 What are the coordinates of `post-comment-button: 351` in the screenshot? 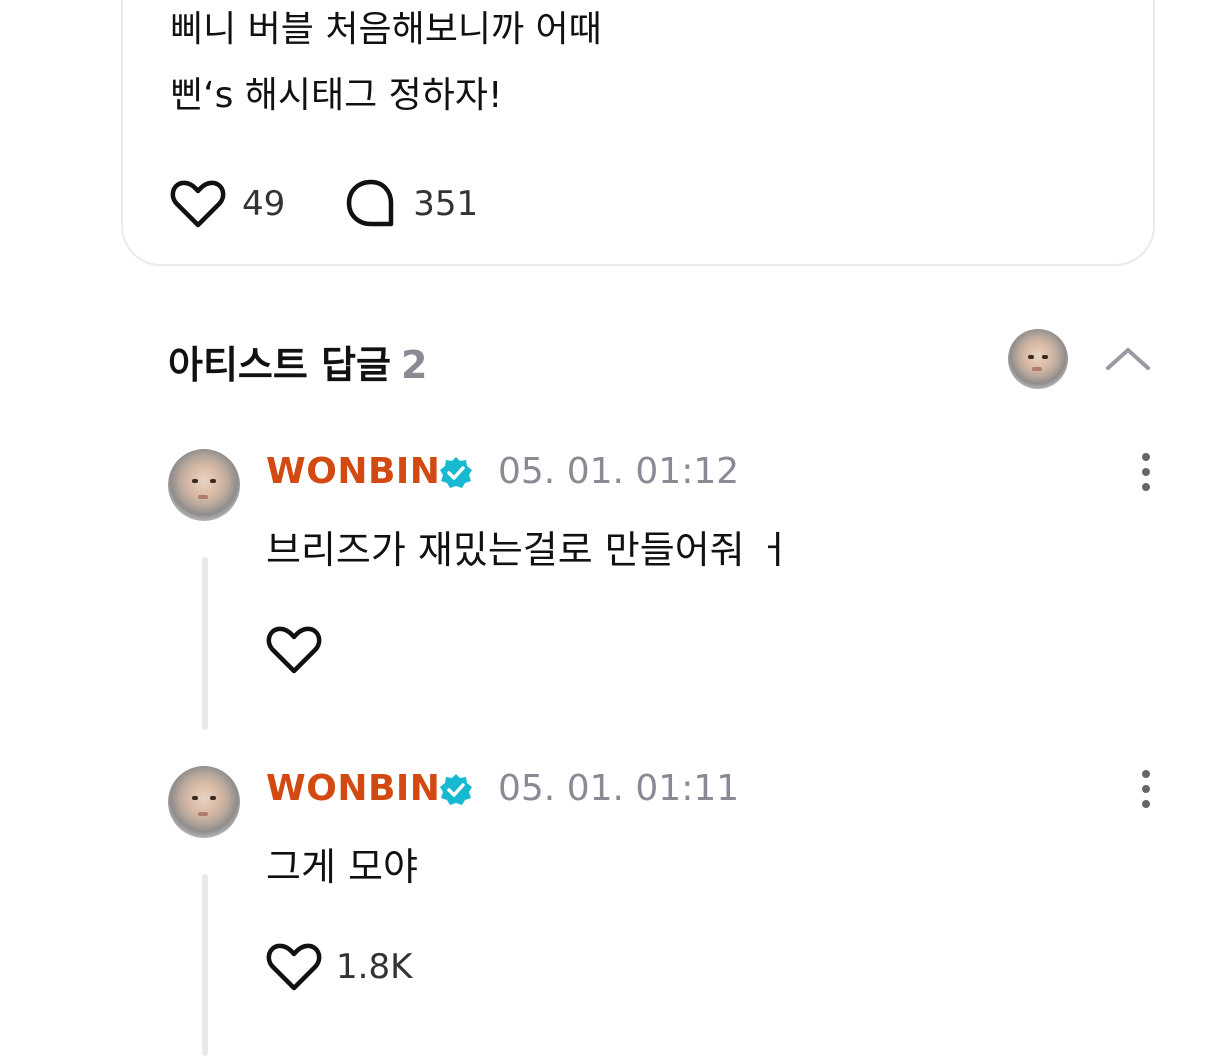 It's located at (411, 204).